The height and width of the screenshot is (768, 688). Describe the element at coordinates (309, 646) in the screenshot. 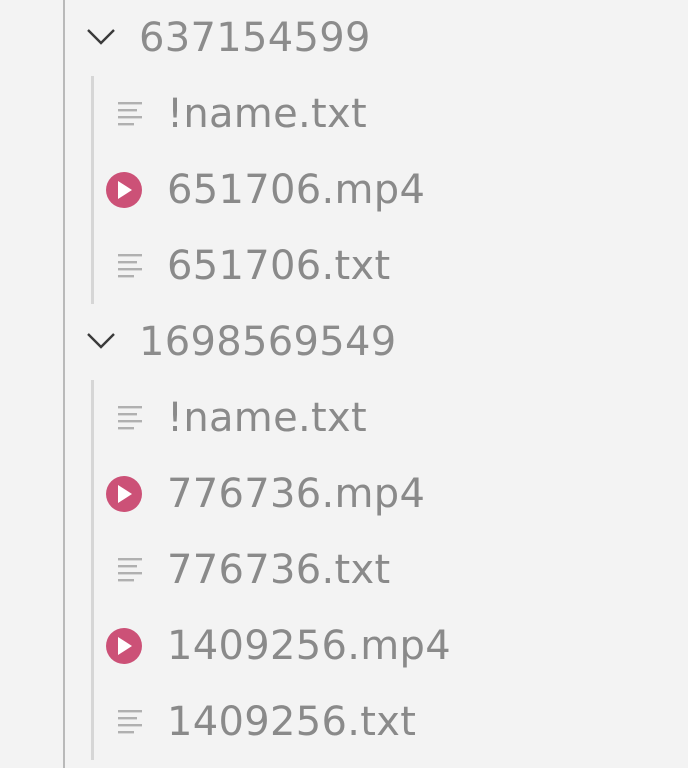

I see `file-label: 1409256.mp4` at that location.